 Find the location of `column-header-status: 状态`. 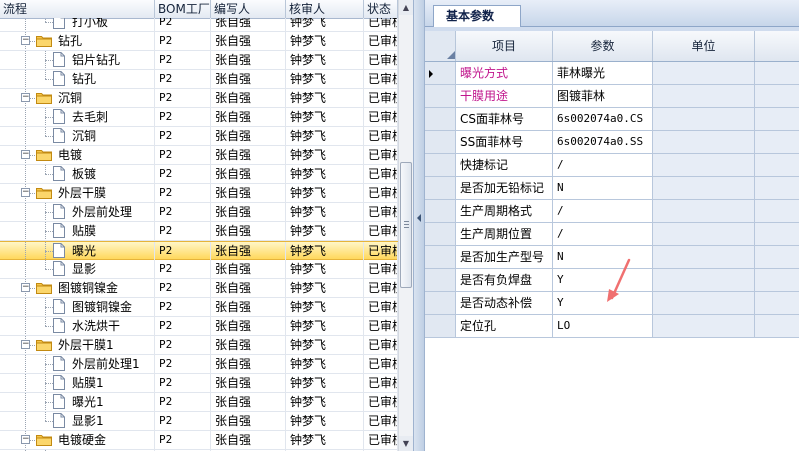

column-header-status: 状态 is located at coordinates (381, 9).